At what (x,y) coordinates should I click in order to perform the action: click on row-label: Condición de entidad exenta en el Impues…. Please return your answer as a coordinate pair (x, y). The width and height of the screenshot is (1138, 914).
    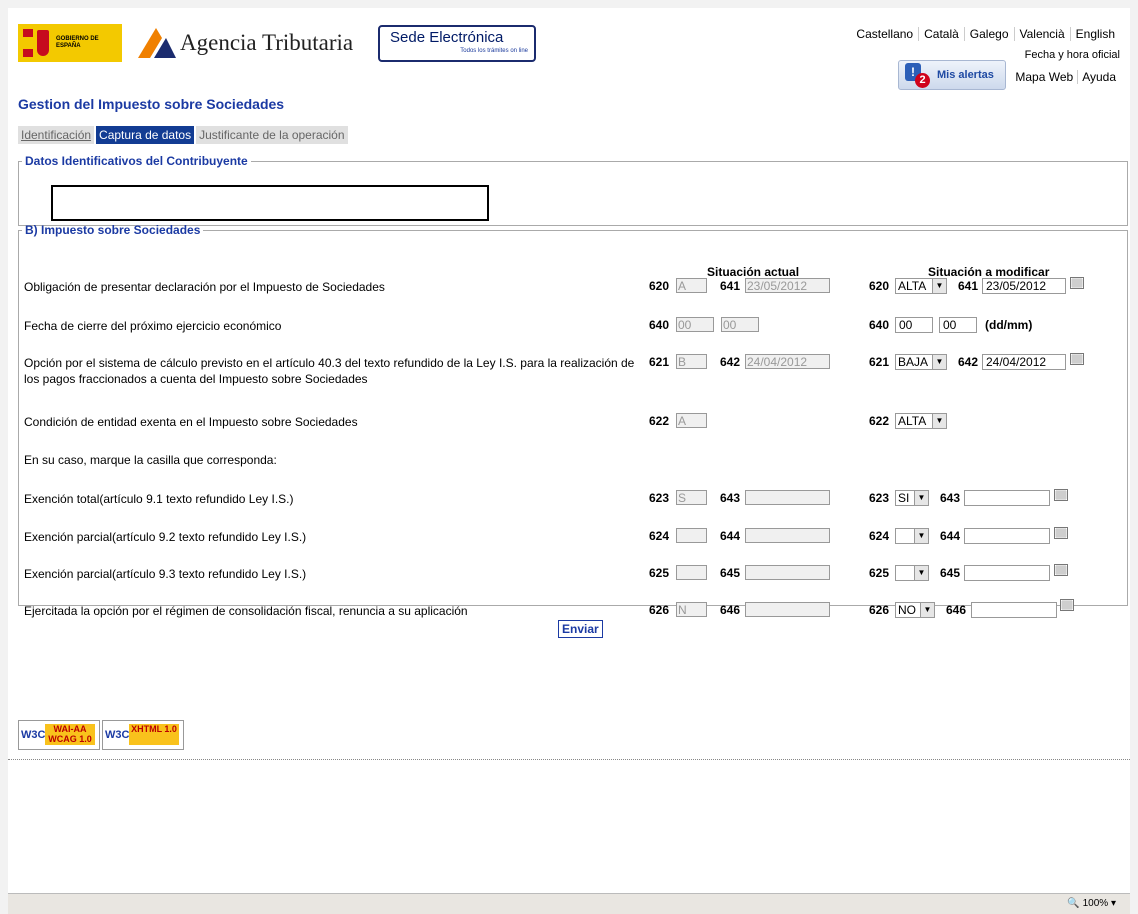
    Looking at the image, I should click on (191, 422).